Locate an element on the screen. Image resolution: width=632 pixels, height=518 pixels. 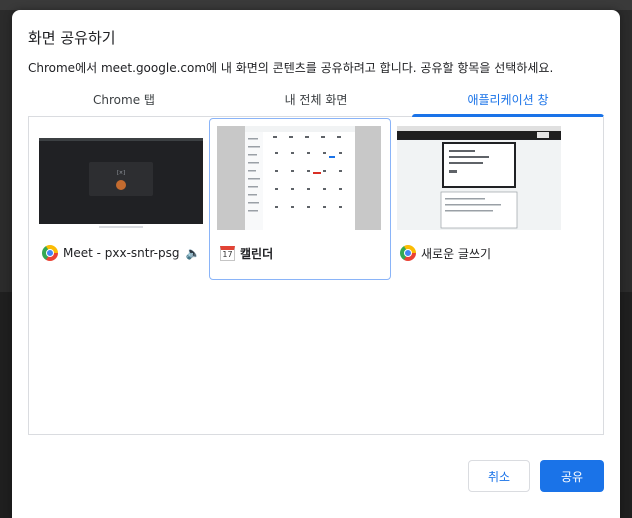
calendar-icon: 17 is located at coordinates (227, 253).